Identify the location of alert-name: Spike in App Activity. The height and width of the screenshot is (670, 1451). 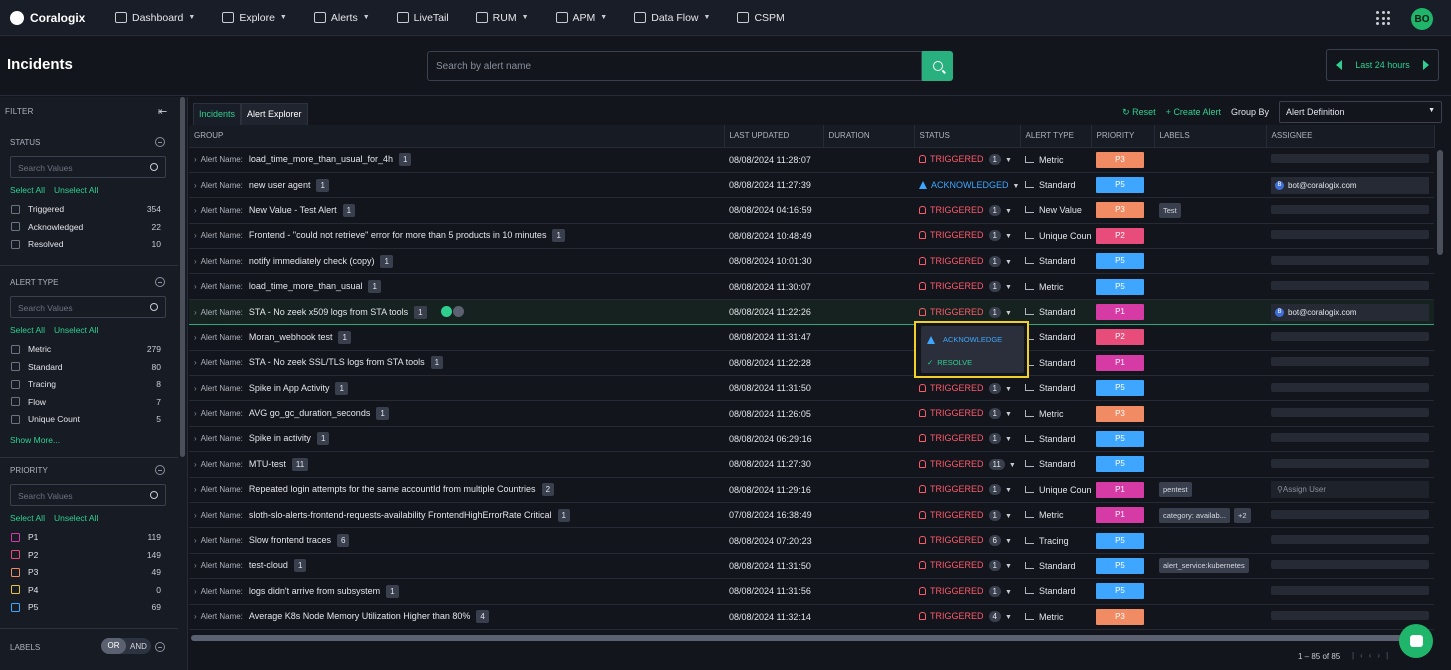
(289, 388).